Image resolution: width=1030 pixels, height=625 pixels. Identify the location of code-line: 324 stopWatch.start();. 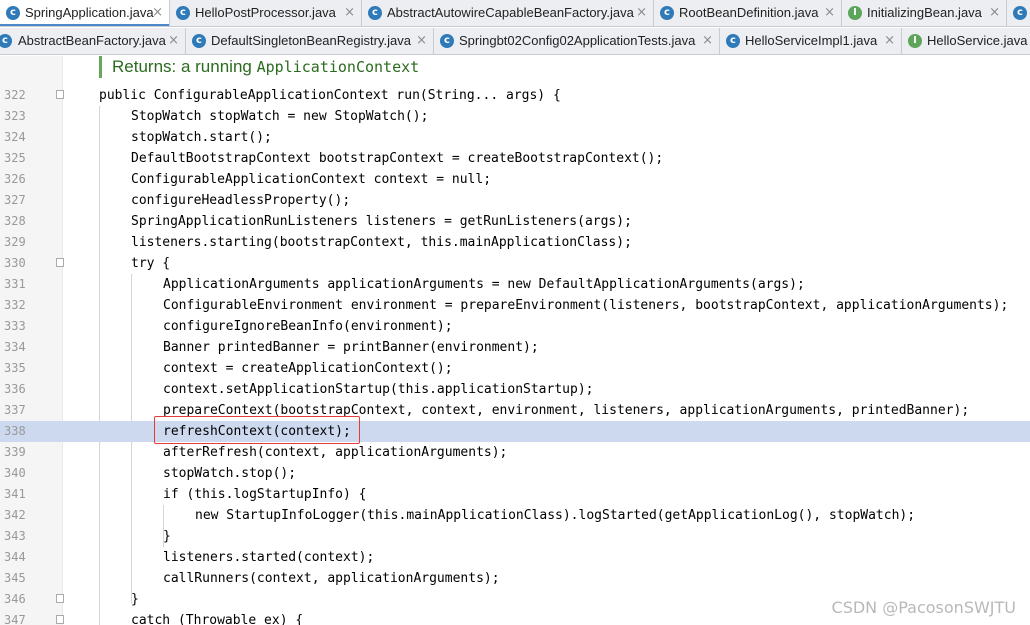
(515, 137).